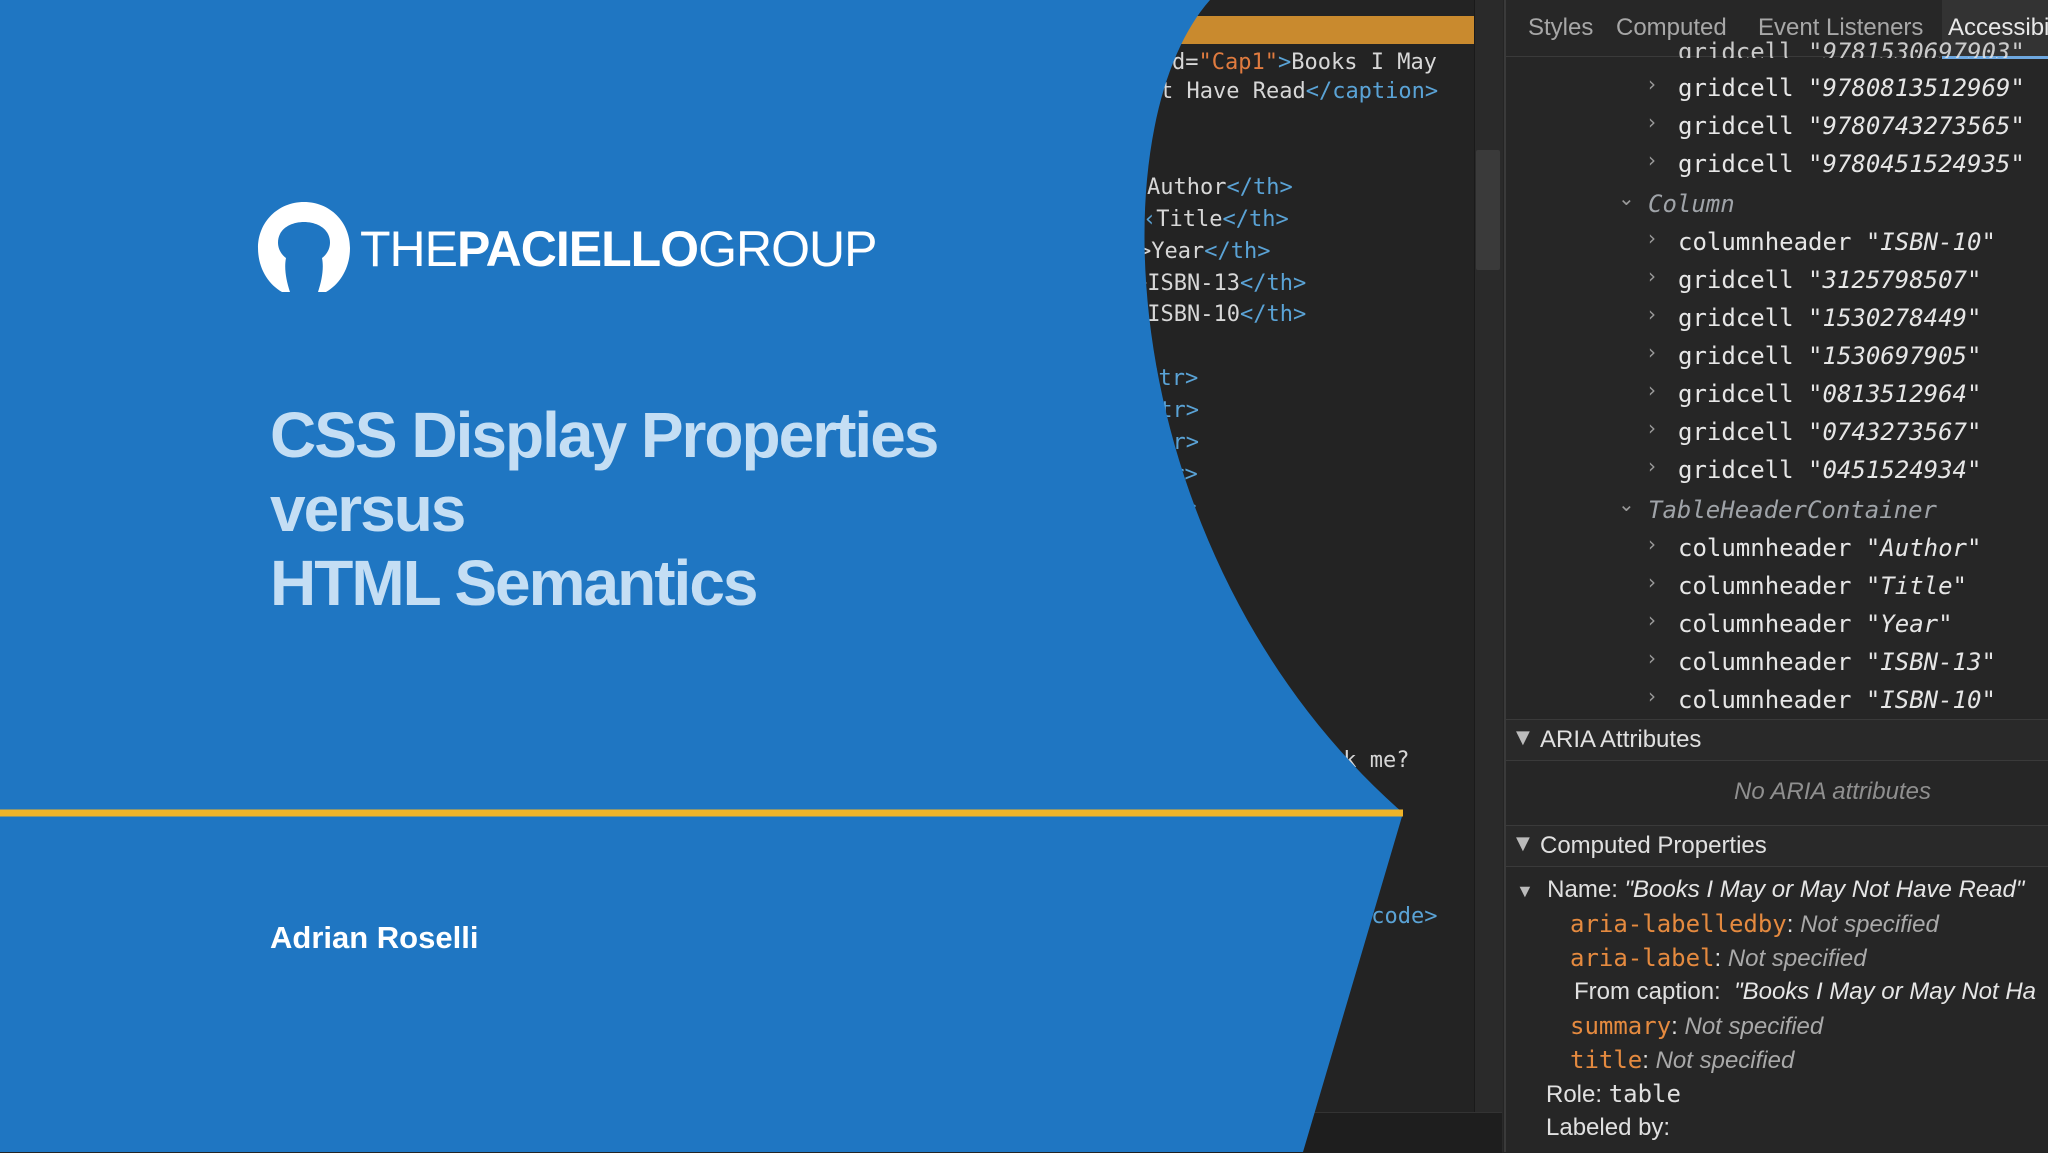 Image resolution: width=2048 pixels, height=1153 pixels. What do you see at coordinates (514, 583) in the screenshot?
I see `title-line: HTML Semantics` at bounding box center [514, 583].